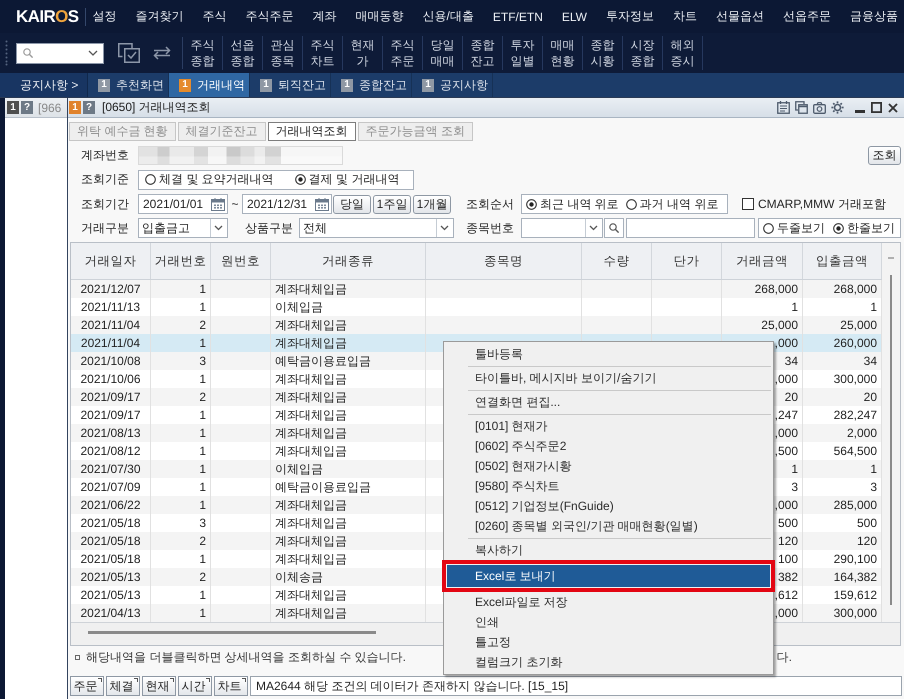 Image resolution: width=904 pixels, height=699 pixels. What do you see at coordinates (490, 228) in the screenshot?
I see `field-label: 종목번호` at bounding box center [490, 228].